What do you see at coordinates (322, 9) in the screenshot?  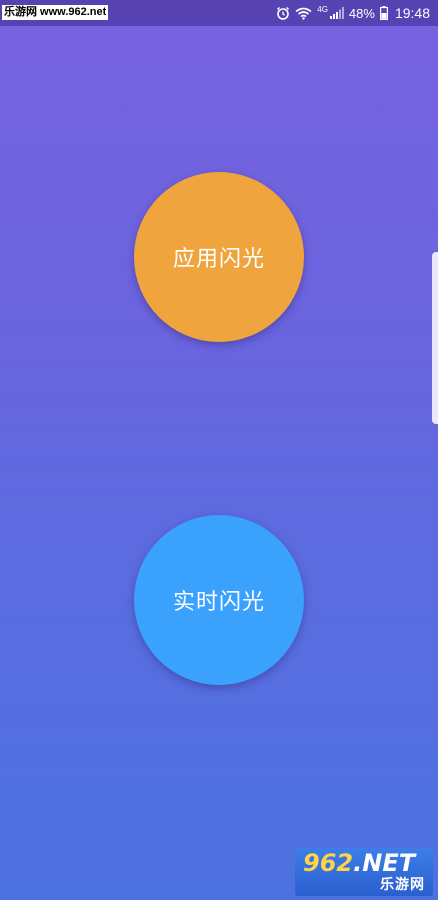 I see `network-type-label: 4G` at bounding box center [322, 9].